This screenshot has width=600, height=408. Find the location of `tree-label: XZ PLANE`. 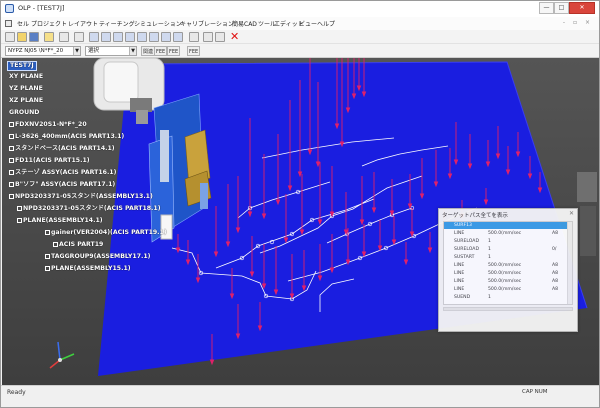

tree-label: XZ PLANE is located at coordinates (26, 100).